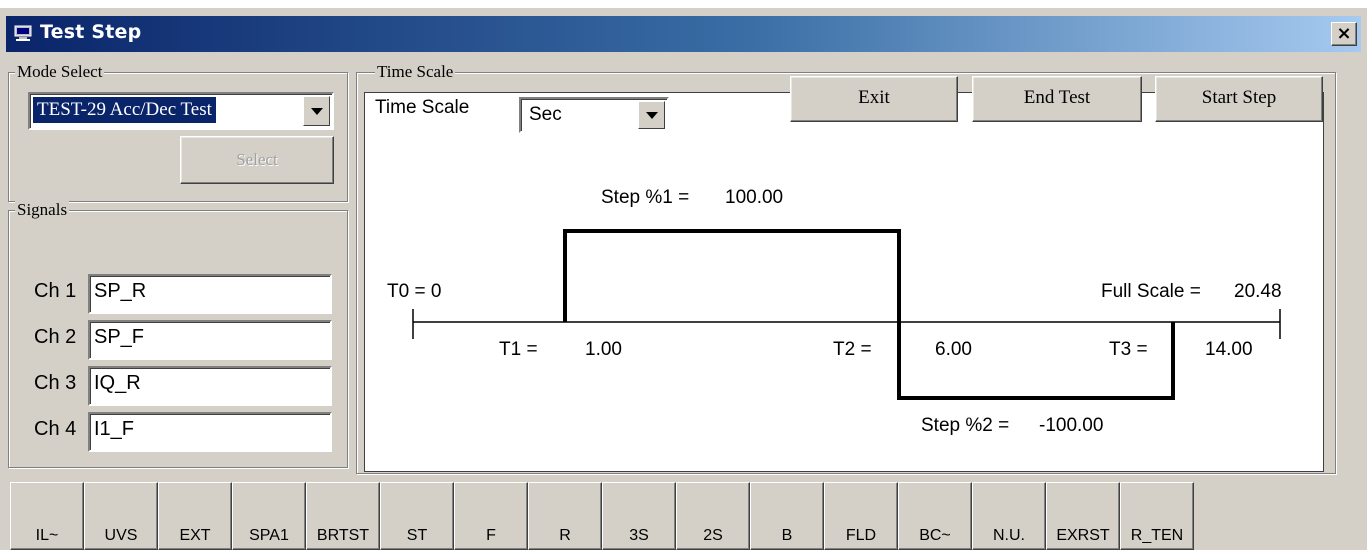 The image size is (1367, 550). Describe the element at coordinates (861, 535) in the screenshot. I see `tab-button-label: FLD` at that location.